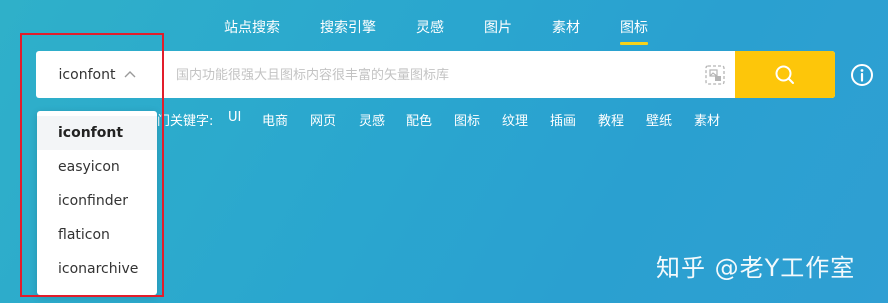  What do you see at coordinates (419, 119) in the screenshot?
I see `keyword-link: 配色` at bounding box center [419, 119].